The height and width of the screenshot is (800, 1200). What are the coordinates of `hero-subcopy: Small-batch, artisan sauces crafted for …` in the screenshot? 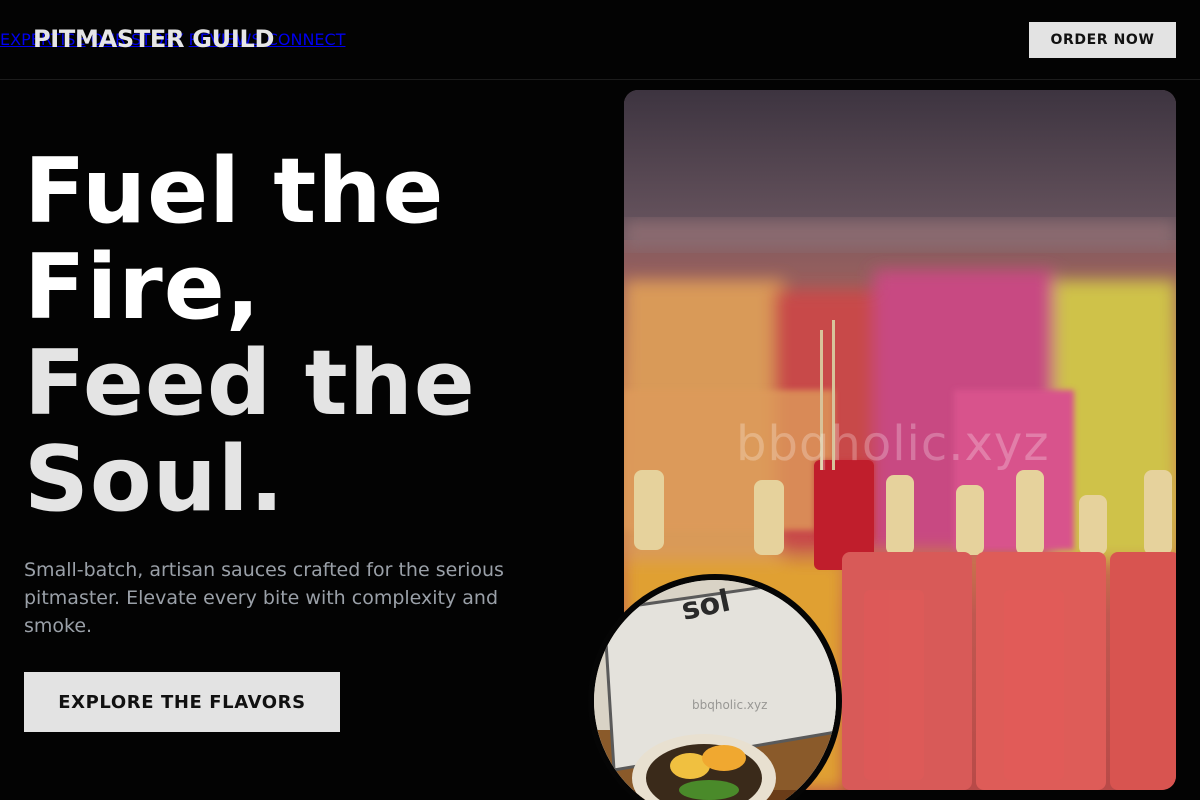 It's located at (264, 598).